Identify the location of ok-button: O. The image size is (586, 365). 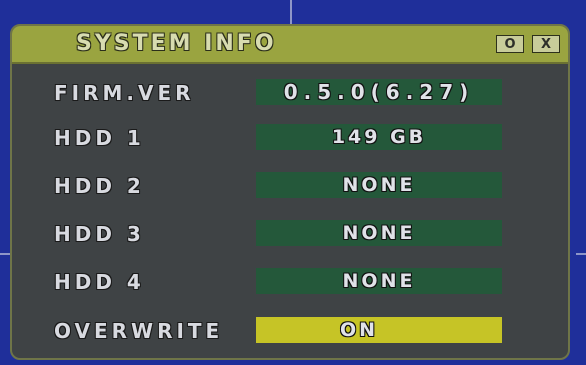
(510, 44).